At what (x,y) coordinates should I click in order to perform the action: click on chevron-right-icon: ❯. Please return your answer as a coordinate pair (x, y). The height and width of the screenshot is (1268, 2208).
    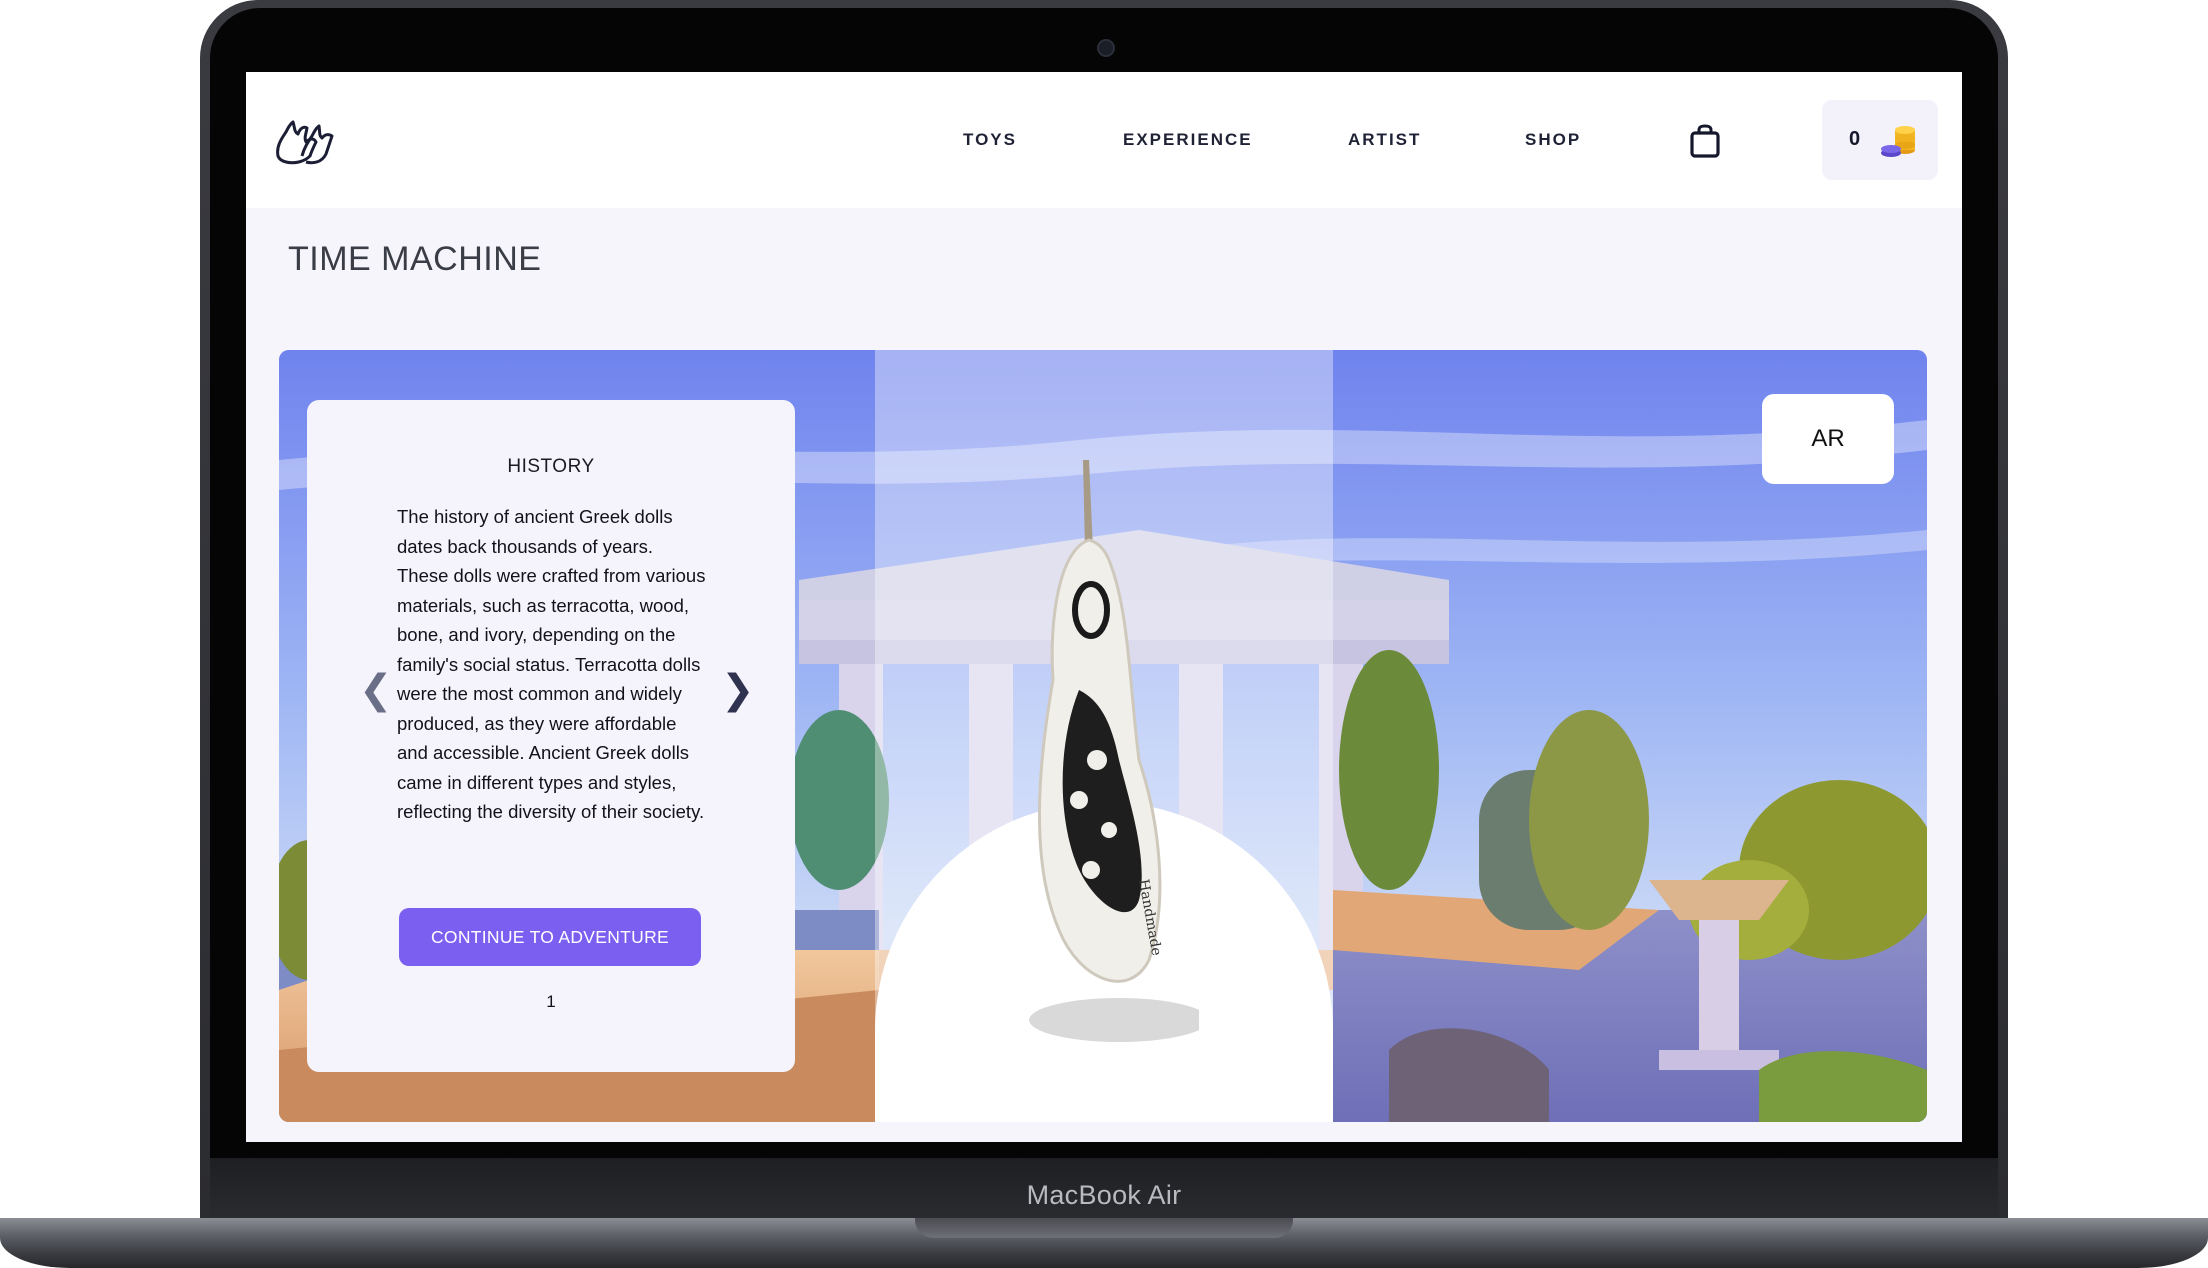
    Looking at the image, I should click on (738, 690).